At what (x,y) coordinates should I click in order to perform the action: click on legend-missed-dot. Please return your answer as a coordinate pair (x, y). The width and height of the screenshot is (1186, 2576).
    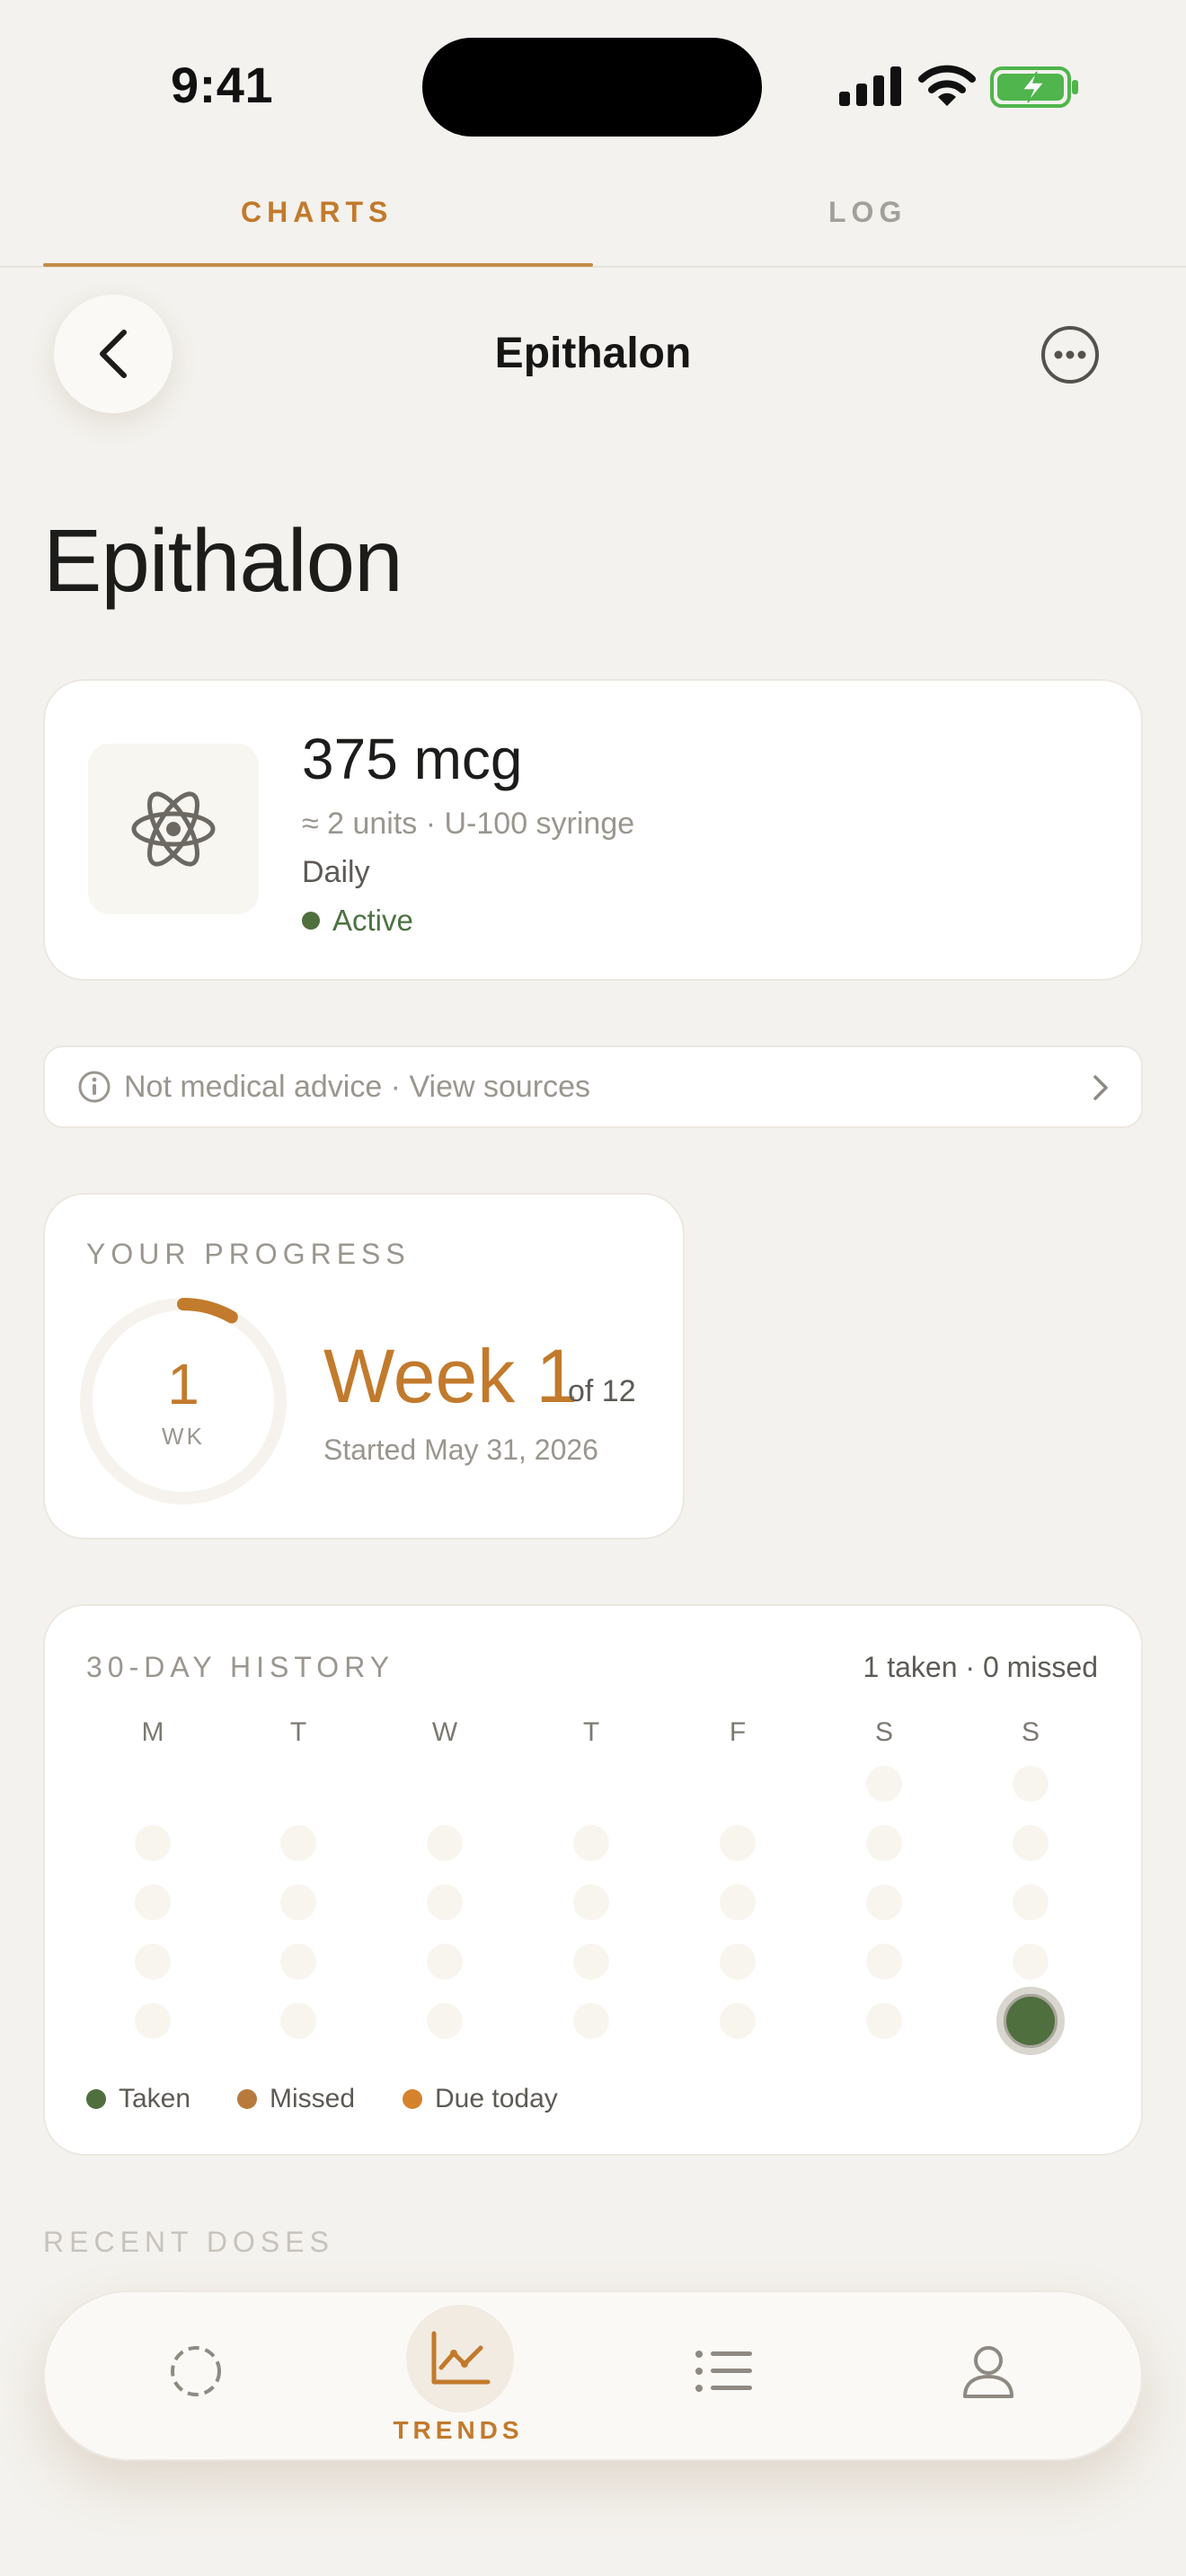
    Looking at the image, I should click on (247, 2099).